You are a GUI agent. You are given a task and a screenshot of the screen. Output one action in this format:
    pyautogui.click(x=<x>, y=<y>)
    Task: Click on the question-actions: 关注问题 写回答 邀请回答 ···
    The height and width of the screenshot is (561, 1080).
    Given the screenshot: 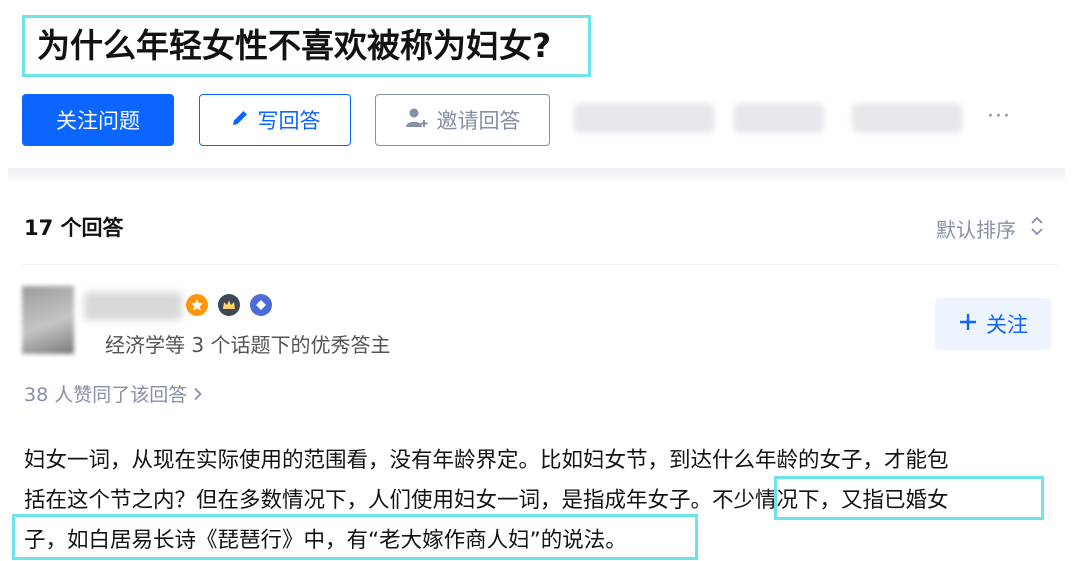 What is the action you would take?
    pyautogui.click(x=542, y=120)
    